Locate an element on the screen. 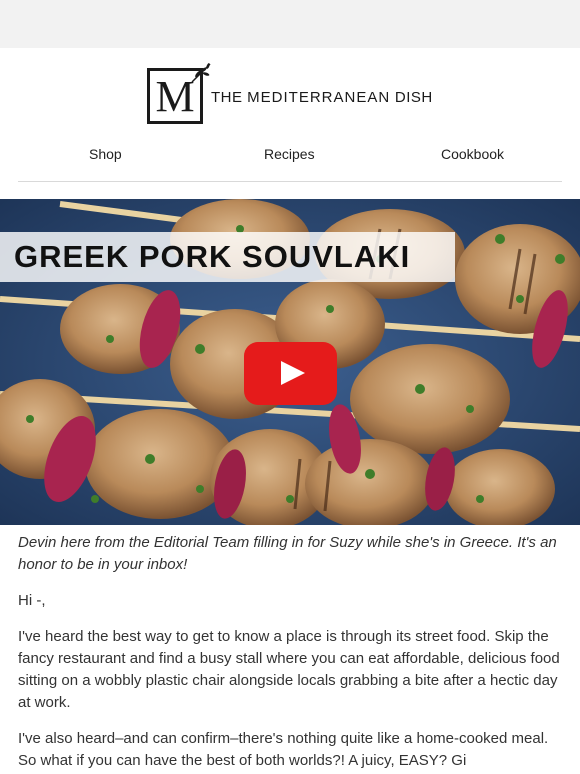  youtube-play-button is located at coordinates (290, 373).